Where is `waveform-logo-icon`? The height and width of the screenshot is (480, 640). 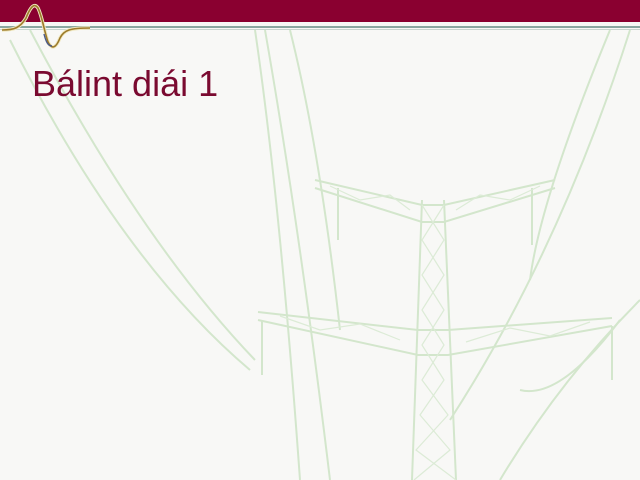 waveform-logo-icon is located at coordinates (46, 26).